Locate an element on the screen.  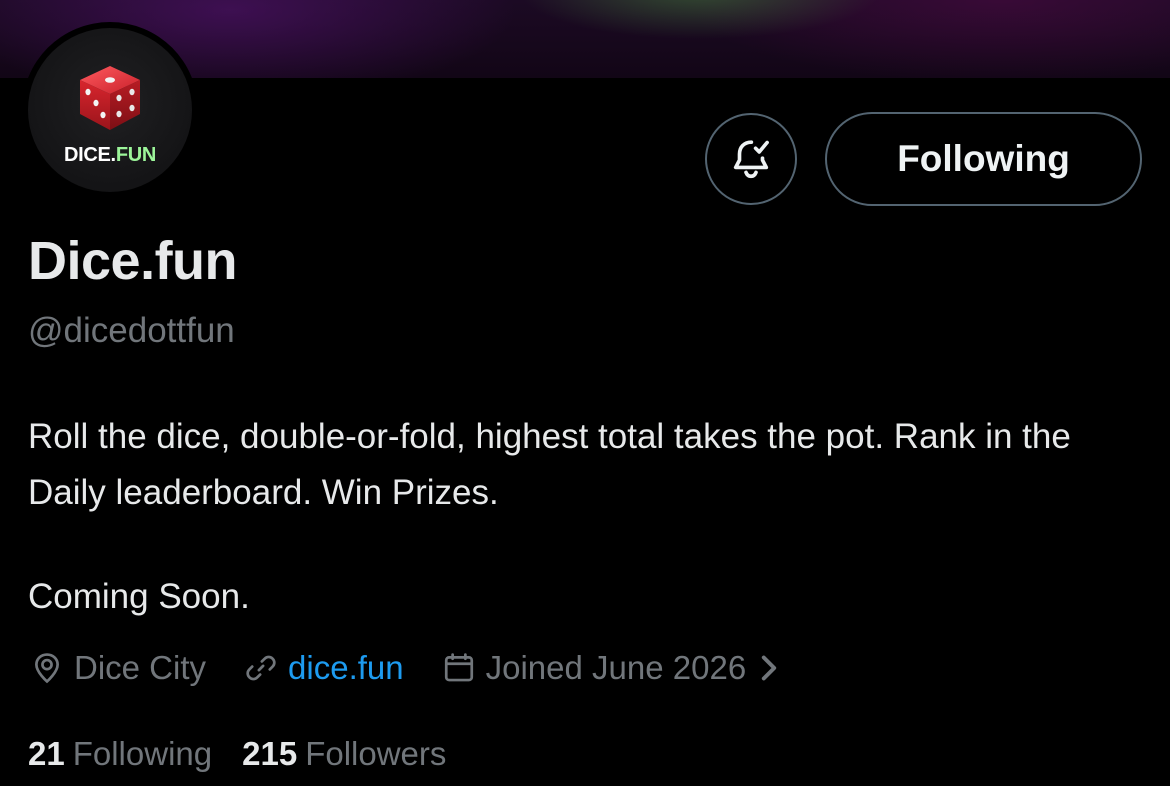
join-date: Joined June 2026 is located at coordinates (615, 668).